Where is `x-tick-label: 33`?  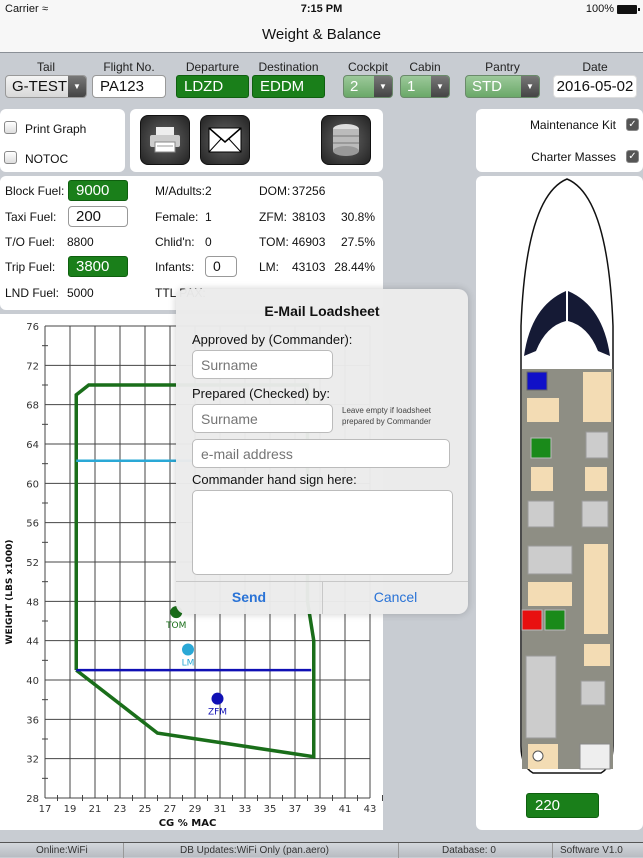 x-tick-label: 33 is located at coordinates (245, 809).